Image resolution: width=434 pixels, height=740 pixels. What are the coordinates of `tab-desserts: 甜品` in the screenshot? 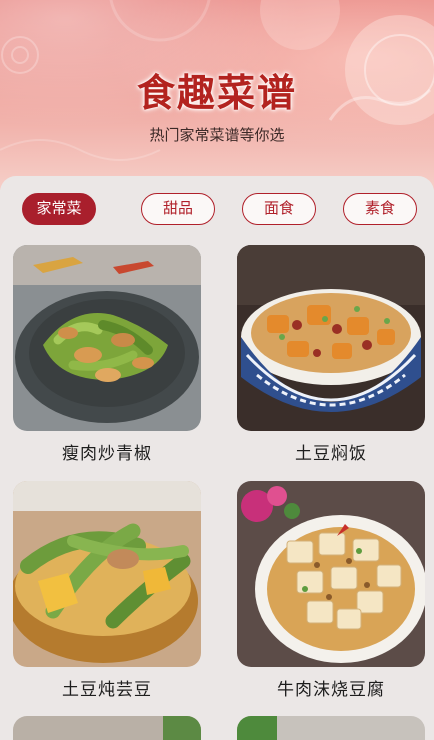 It's located at (178, 209).